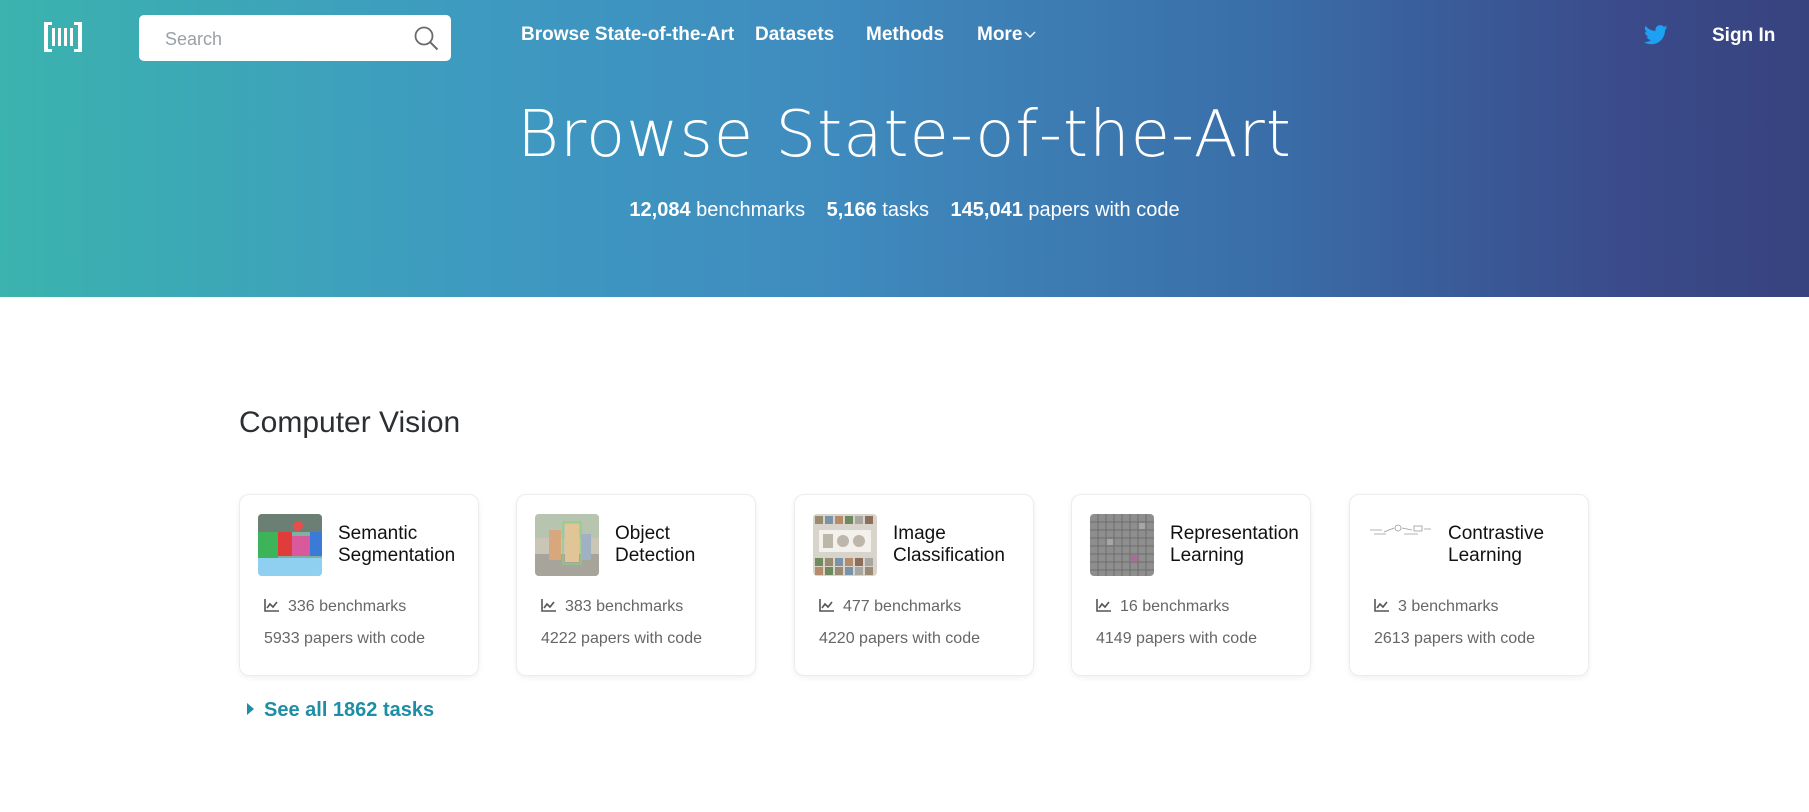 The width and height of the screenshot is (1809, 812). What do you see at coordinates (1743, 36) in the screenshot?
I see `sign-in-link: Sign In` at bounding box center [1743, 36].